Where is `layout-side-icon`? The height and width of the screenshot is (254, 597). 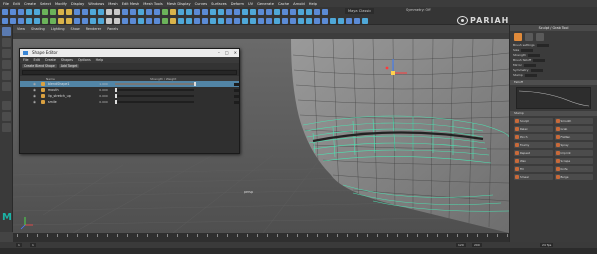
layout-side-icon is located at coordinates (6, 127).